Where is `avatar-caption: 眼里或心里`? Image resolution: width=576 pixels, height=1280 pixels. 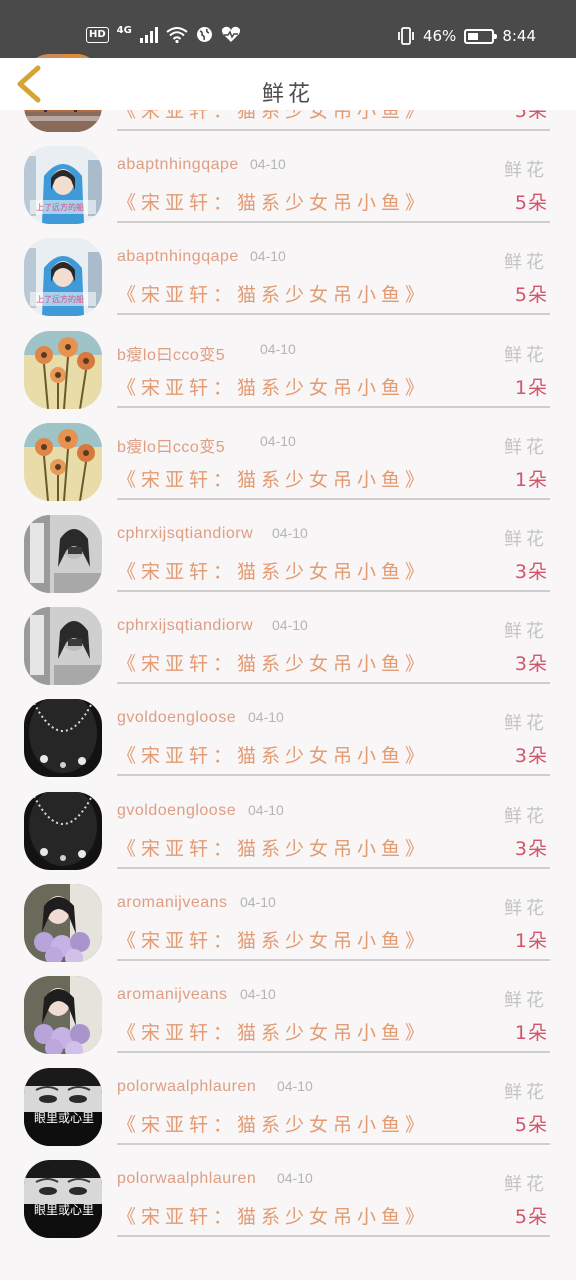 avatar-caption: 眼里或心里 is located at coordinates (64, 1118).